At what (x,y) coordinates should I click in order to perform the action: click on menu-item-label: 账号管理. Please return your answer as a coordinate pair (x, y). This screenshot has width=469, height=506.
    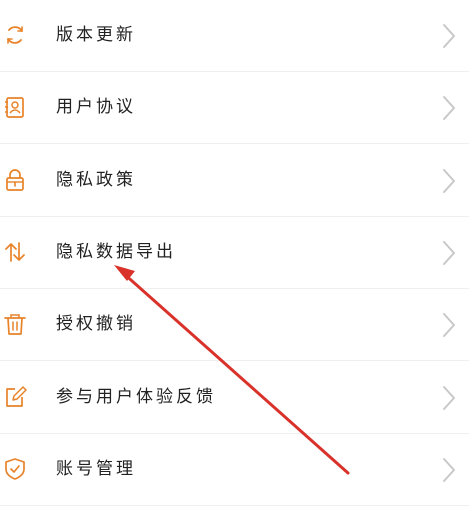
    Looking at the image, I should click on (96, 468).